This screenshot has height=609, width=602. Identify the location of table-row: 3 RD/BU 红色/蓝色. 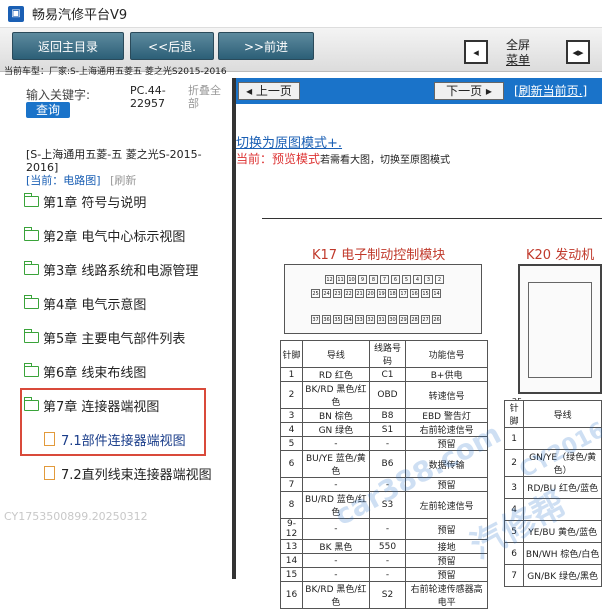
(552, 487).